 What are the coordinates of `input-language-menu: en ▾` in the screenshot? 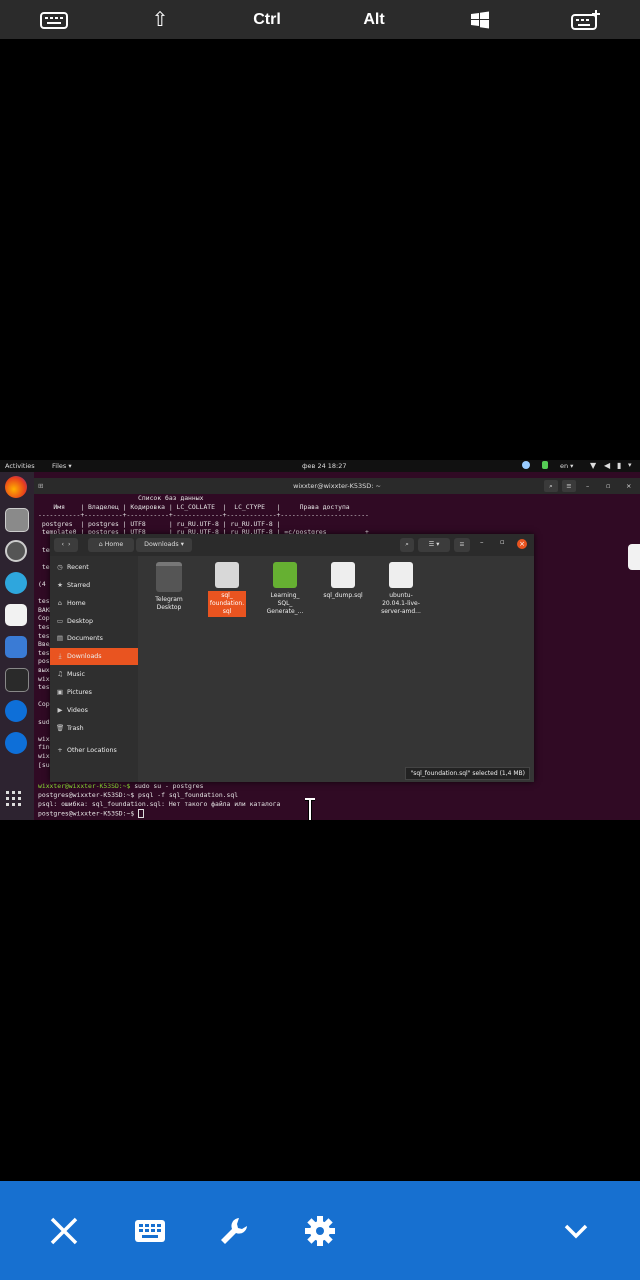 It's located at (566, 466).